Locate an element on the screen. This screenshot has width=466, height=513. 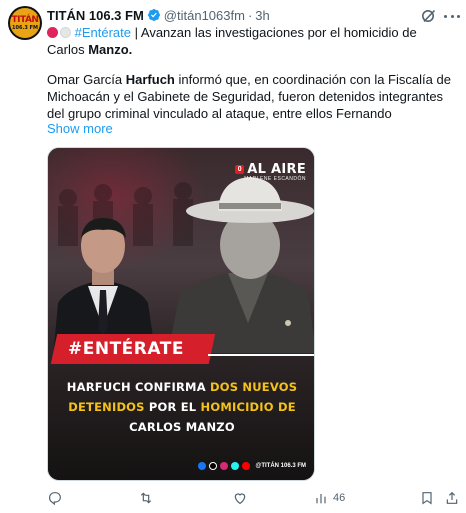
logo-text-main: TITÁN is located at coordinates (25, 19).